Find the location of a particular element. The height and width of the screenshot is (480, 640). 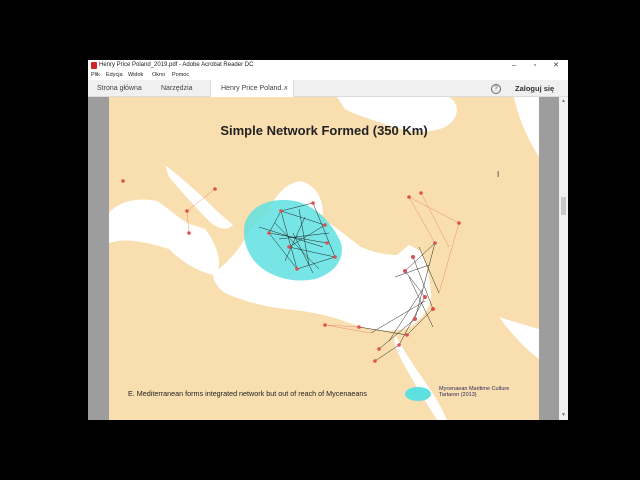

text-cursor-icon: I is located at coordinates (498, 174).